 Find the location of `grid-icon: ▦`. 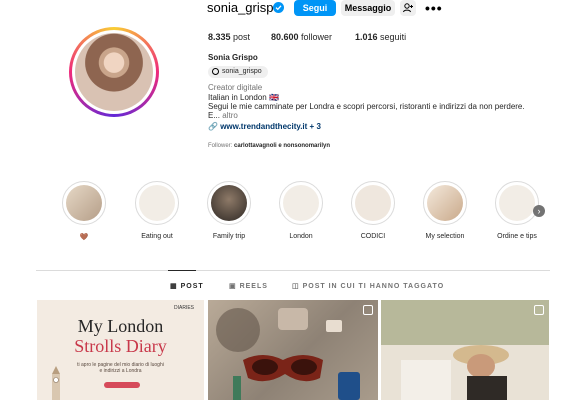

grid-icon: ▦ is located at coordinates (174, 286).